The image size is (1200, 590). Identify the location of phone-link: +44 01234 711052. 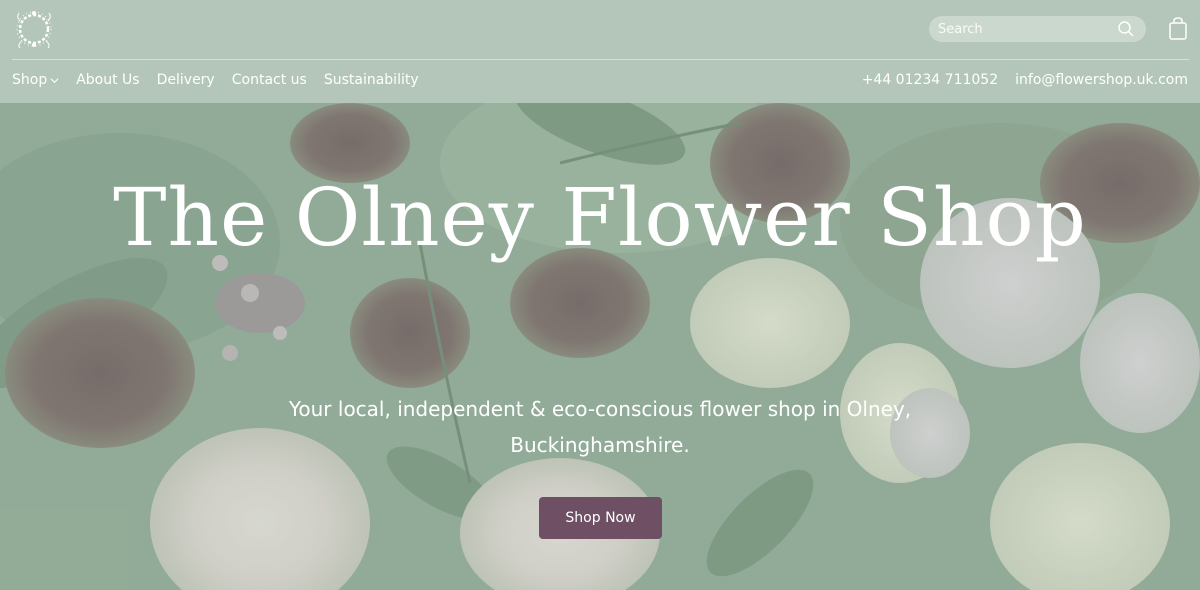
(930, 80).